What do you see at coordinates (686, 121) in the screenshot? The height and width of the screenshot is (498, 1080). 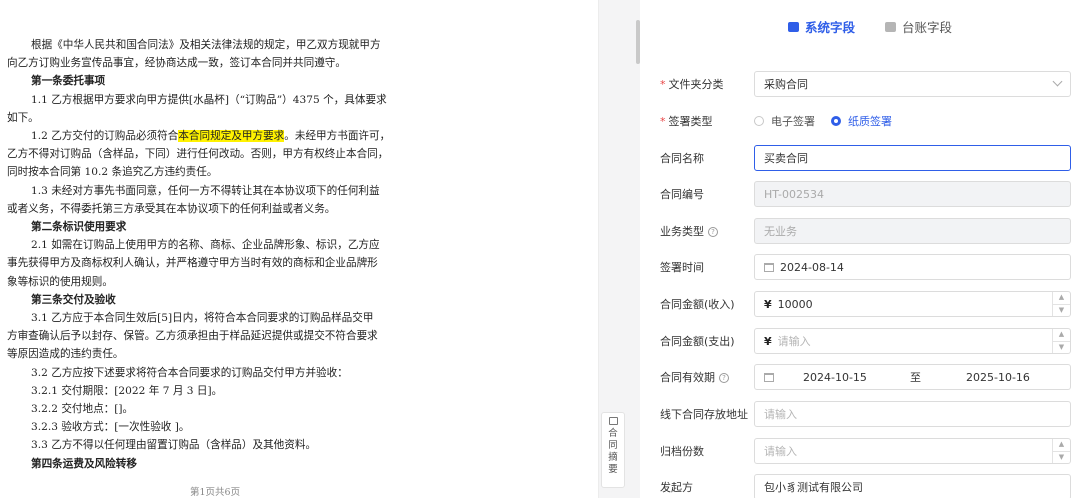 I see `field-label: * 签署类型` at bounding box center [686, 121].